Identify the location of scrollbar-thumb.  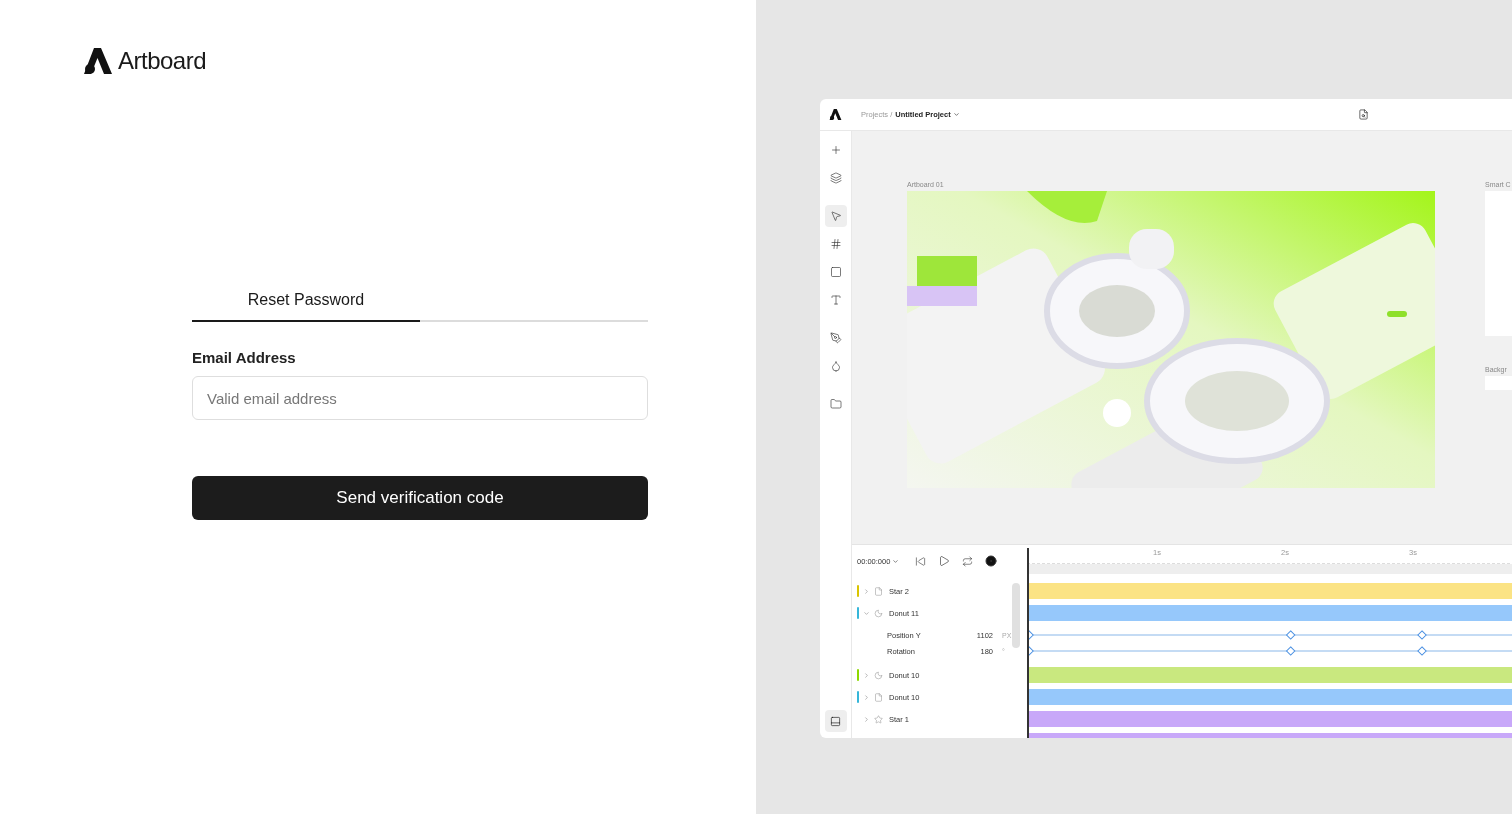
(1016, 615).